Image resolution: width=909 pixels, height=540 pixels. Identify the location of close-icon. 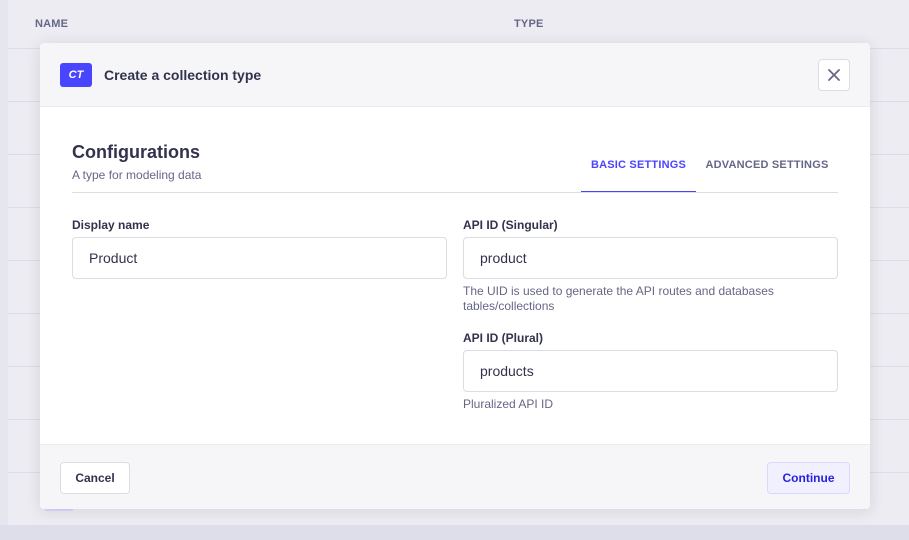
(834, 75).